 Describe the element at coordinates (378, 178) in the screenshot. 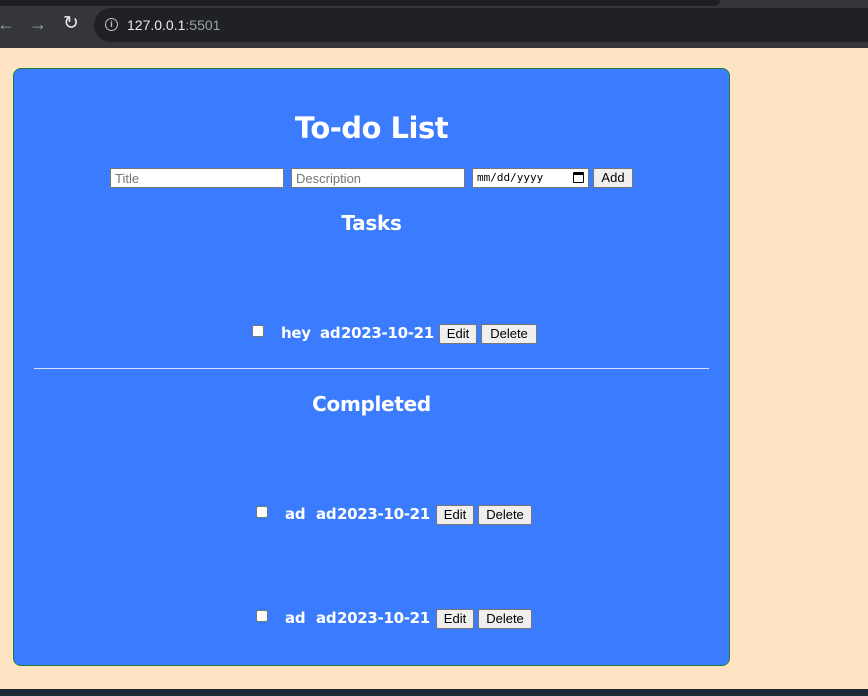

I see `description-input` at that location.